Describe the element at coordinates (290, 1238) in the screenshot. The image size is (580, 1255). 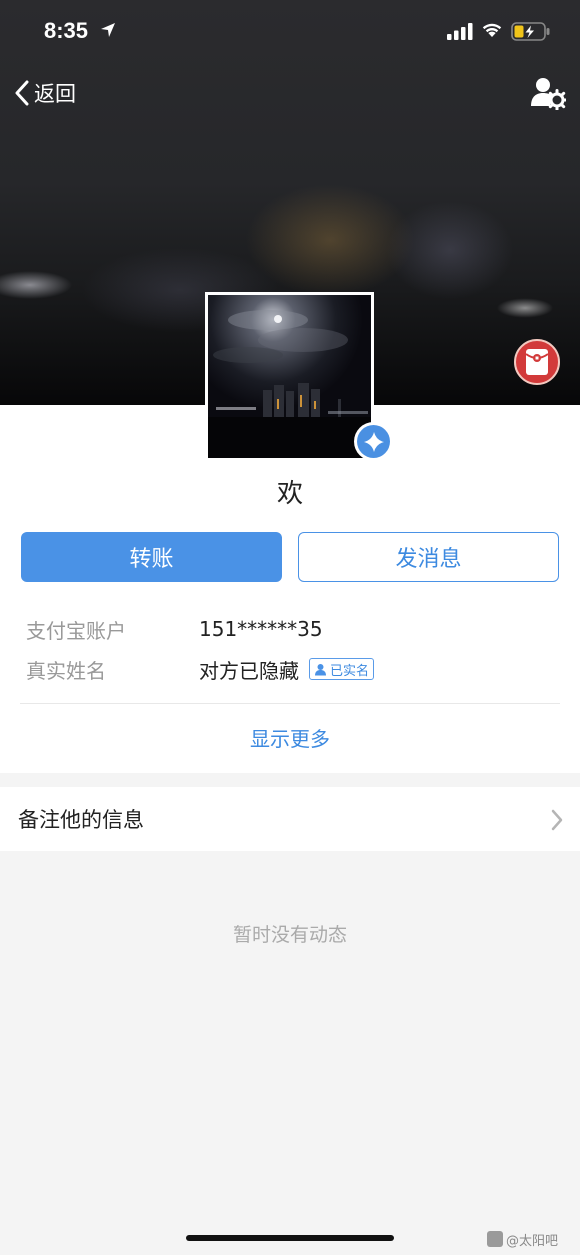
I see `home-indicator` at that location.